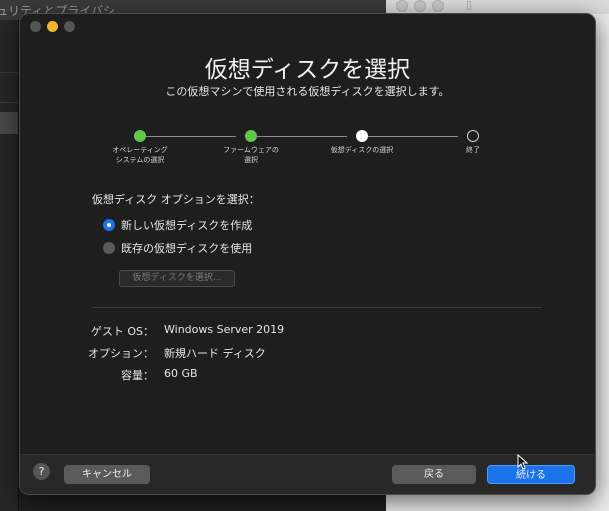 This screenshot has height=511, width=609. I want to click on info-value-capacity: 60 GB, so click(181, 373).